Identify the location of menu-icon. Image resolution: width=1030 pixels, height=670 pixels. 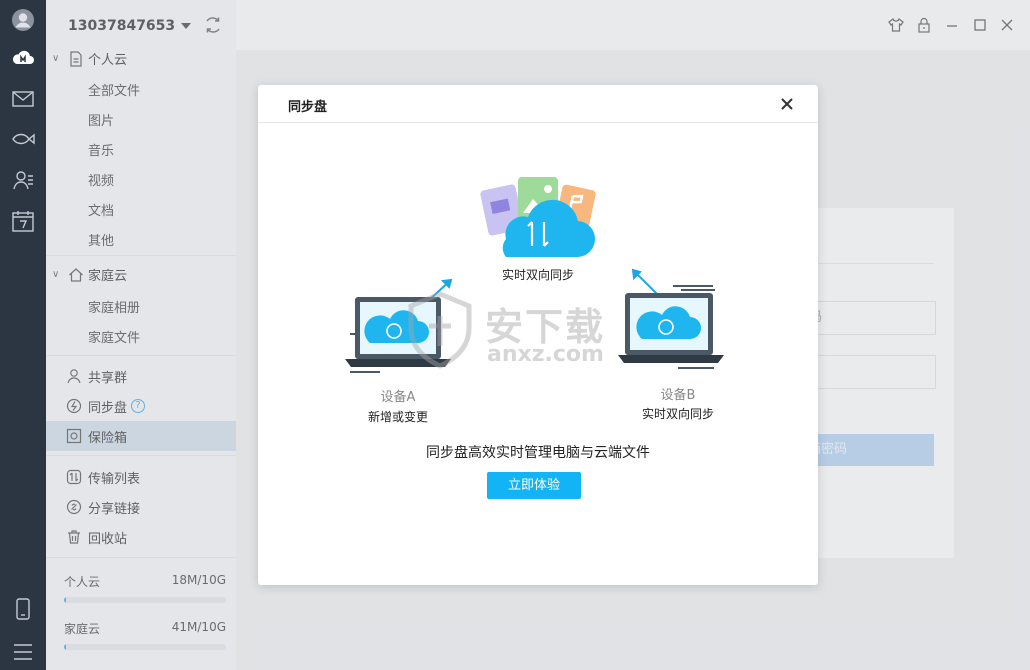
(23, 652).